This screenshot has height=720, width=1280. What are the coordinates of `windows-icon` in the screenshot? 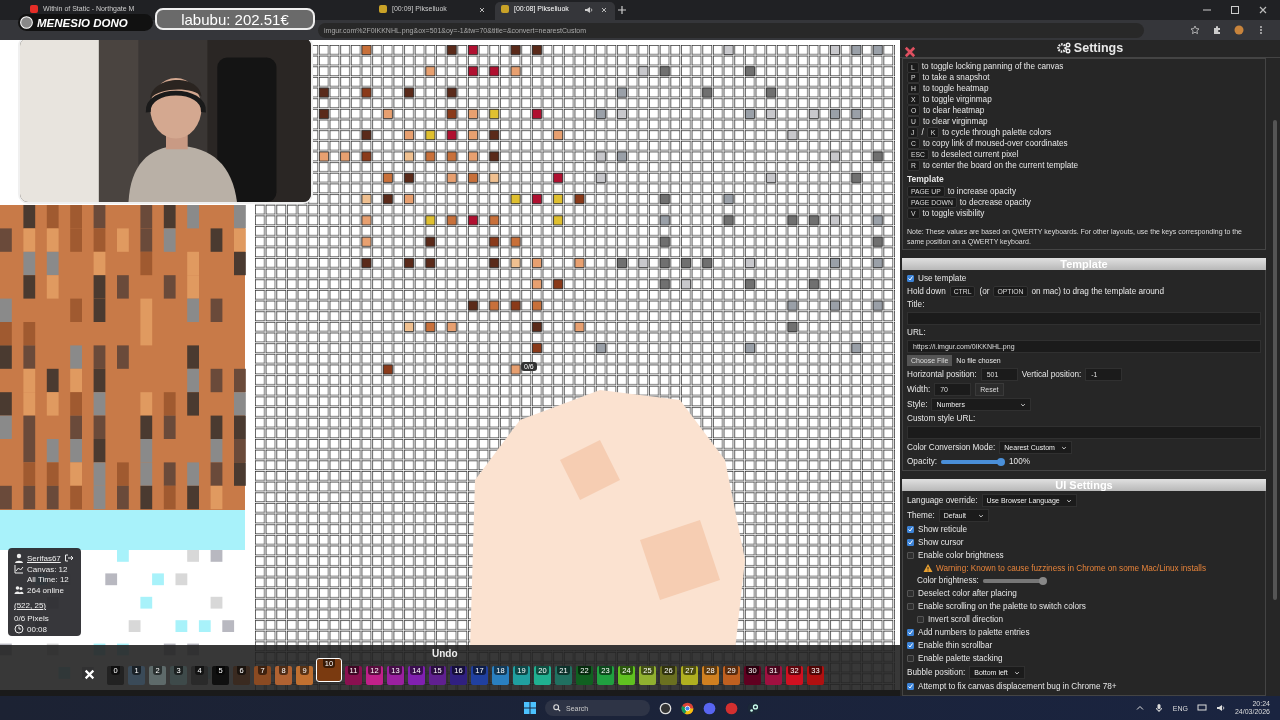 It's located at (530, 708).